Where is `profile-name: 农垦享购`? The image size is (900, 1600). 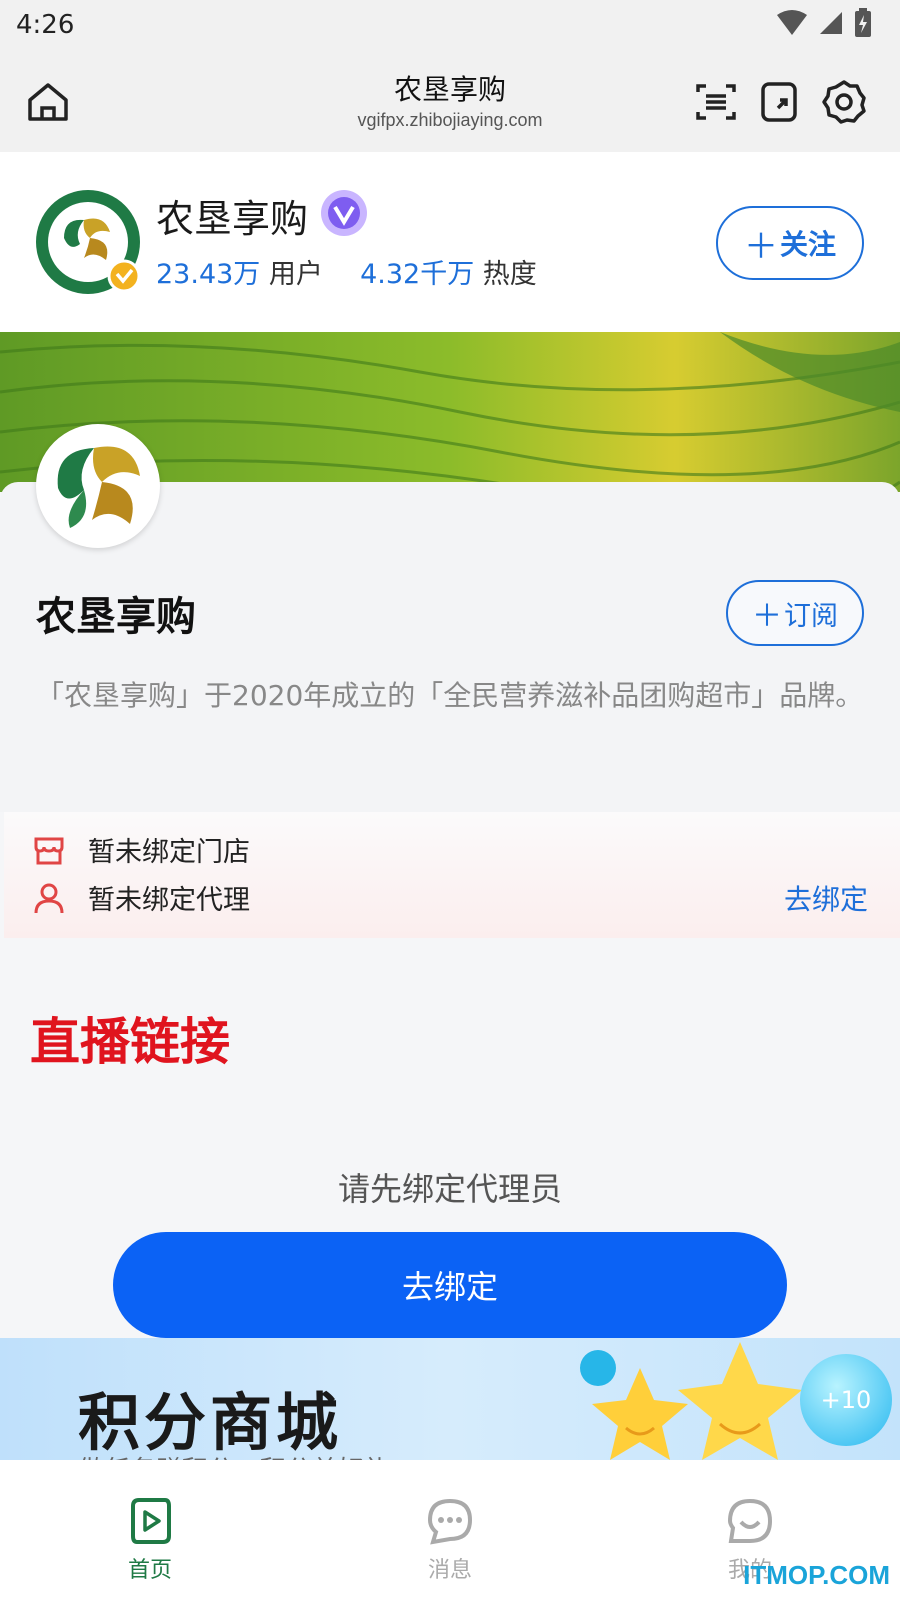 profile-name: 农垦享购 is located at coordinates (232, 219).